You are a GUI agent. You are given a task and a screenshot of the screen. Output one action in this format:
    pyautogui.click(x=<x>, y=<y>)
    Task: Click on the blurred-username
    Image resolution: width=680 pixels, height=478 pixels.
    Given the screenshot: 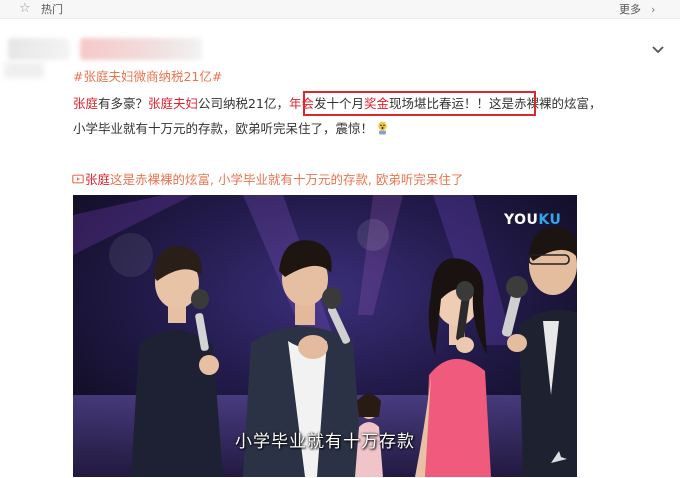 What is the action you would take?
    pyautogui.click(x=141, y=49)
    